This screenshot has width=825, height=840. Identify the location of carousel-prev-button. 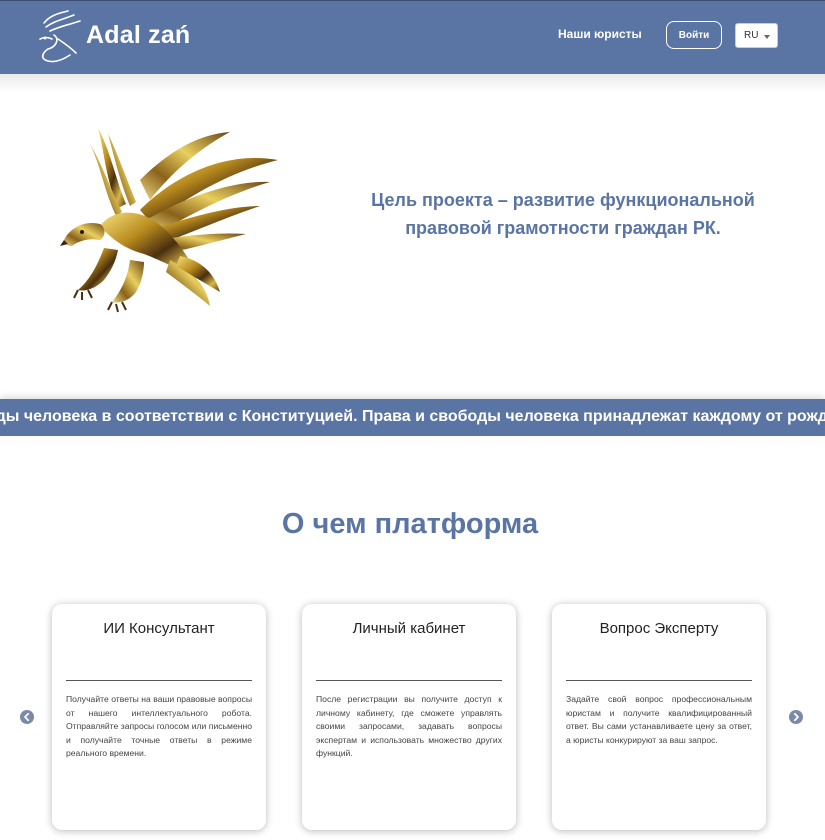
(27, 717).